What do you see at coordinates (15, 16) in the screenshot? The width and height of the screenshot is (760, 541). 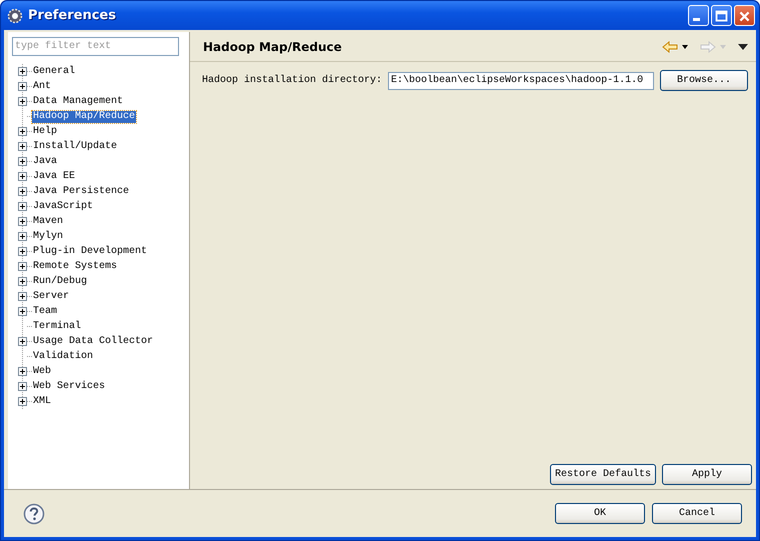 I see `gear-icon` at bounding box center [15, 16].